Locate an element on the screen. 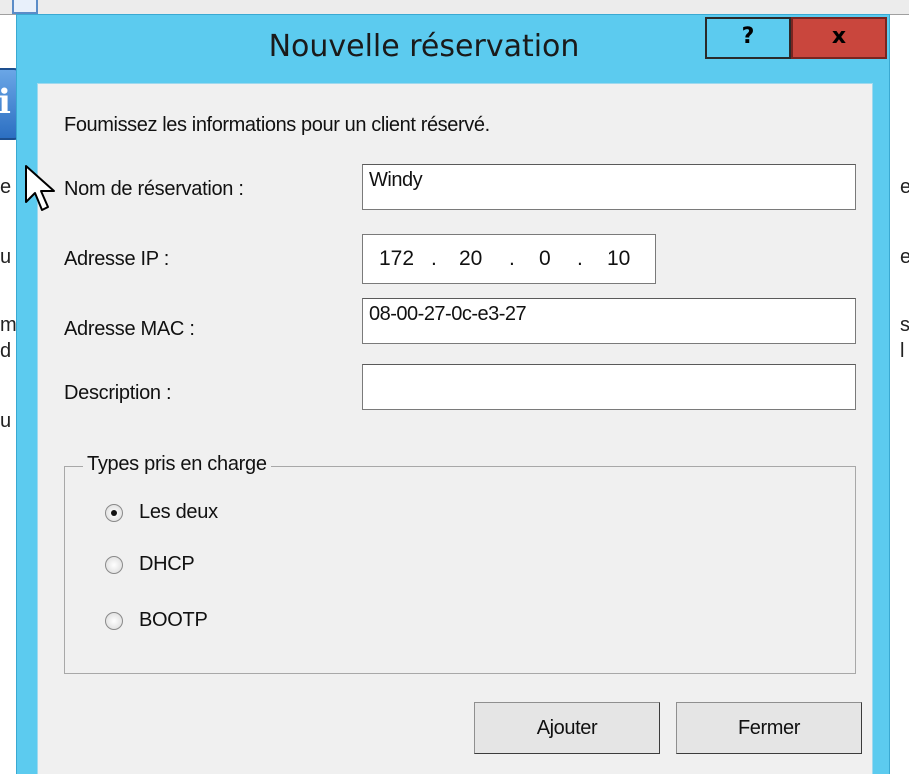 Image resolution: width=909 pixels, height=774 pixels. radio-bootp-label: BOOTP is located at coordinates (173, 620).